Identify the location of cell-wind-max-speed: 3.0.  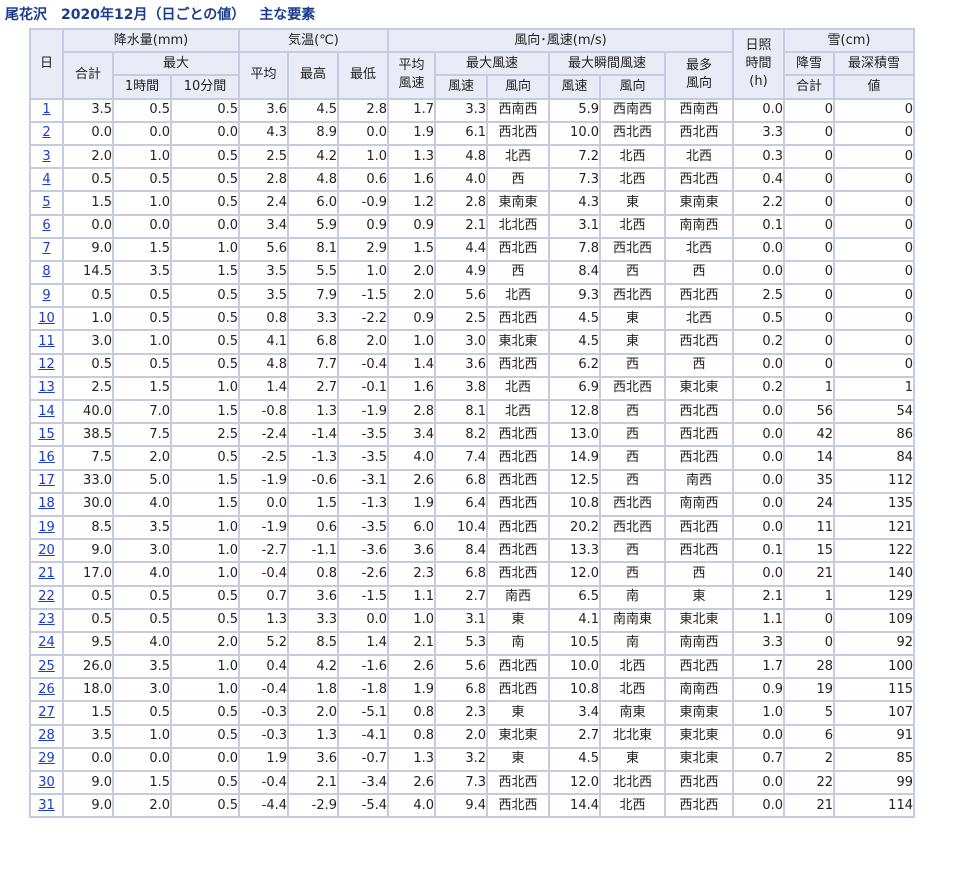
(461, 342).